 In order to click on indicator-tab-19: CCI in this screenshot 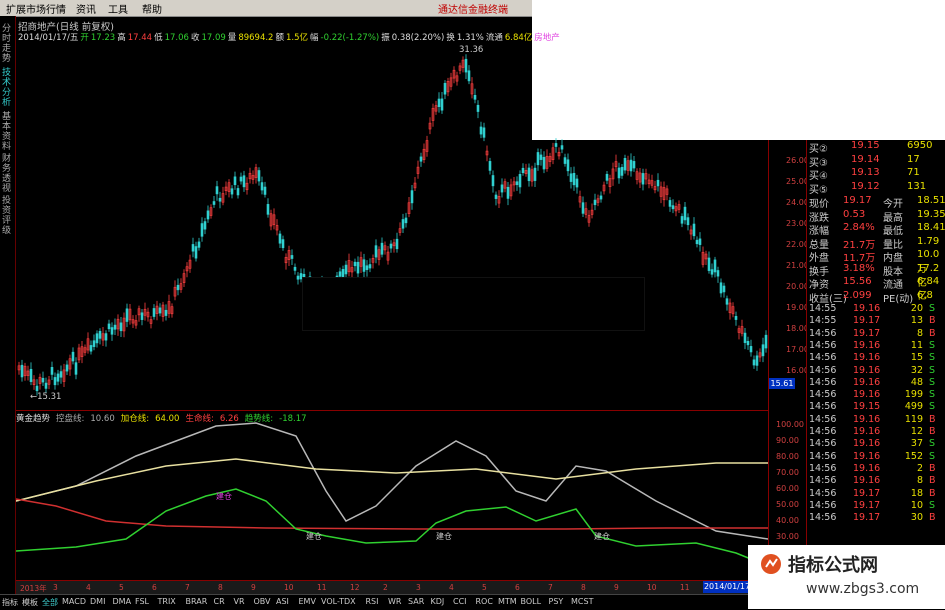, I will do `click(460, 601)`.